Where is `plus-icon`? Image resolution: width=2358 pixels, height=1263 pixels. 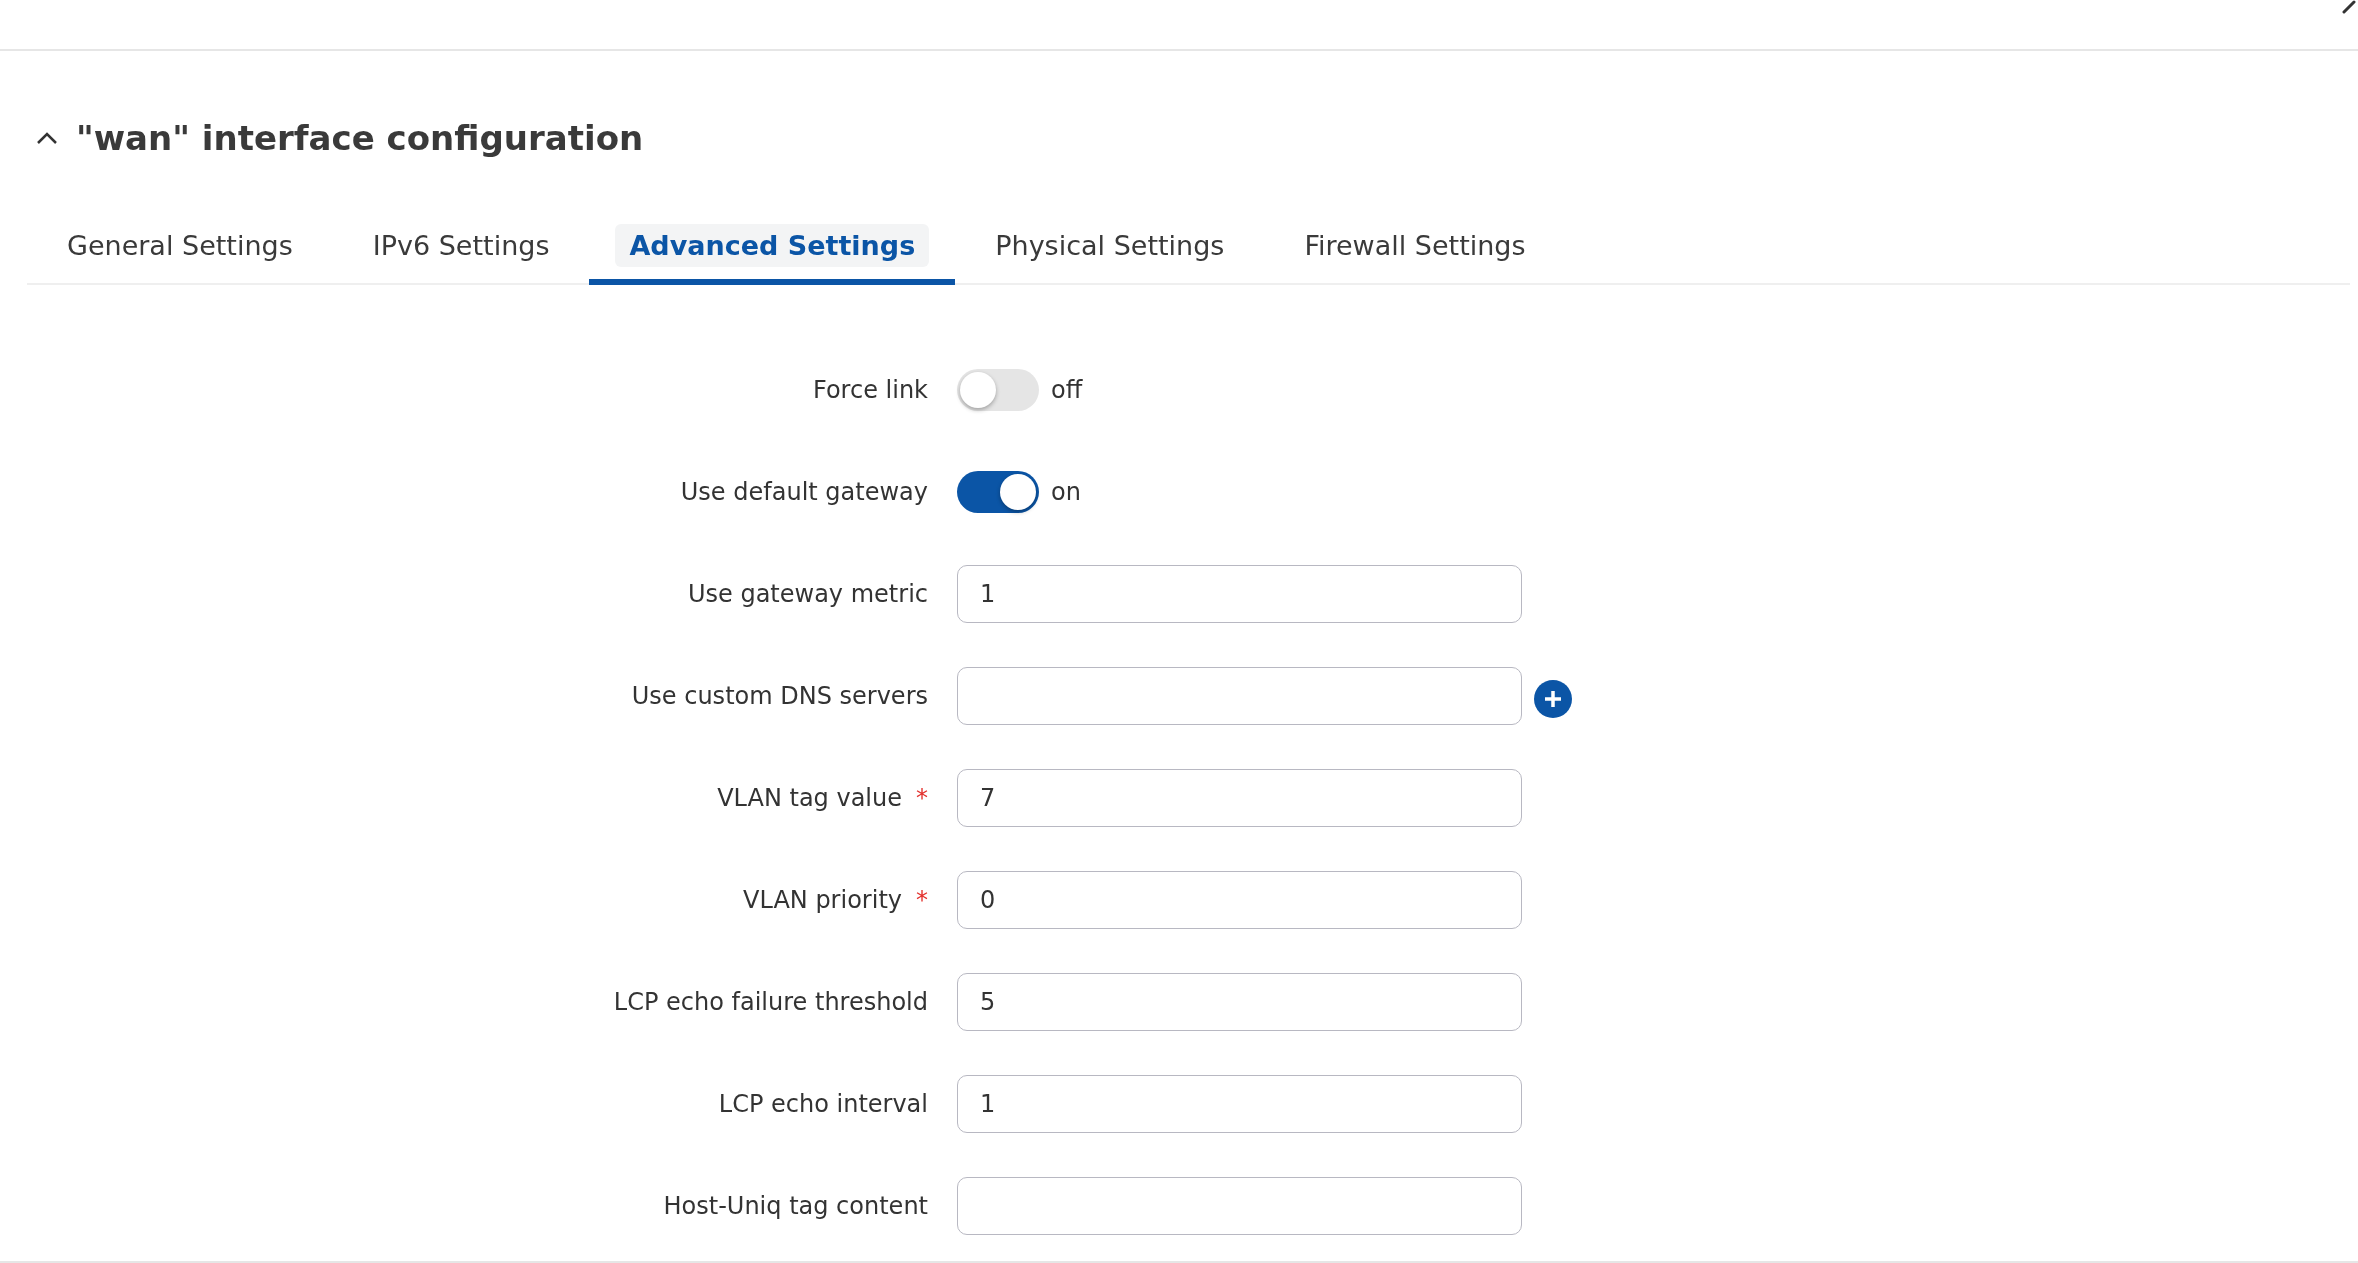
plus-icon is located at coordinates (1553, 699).